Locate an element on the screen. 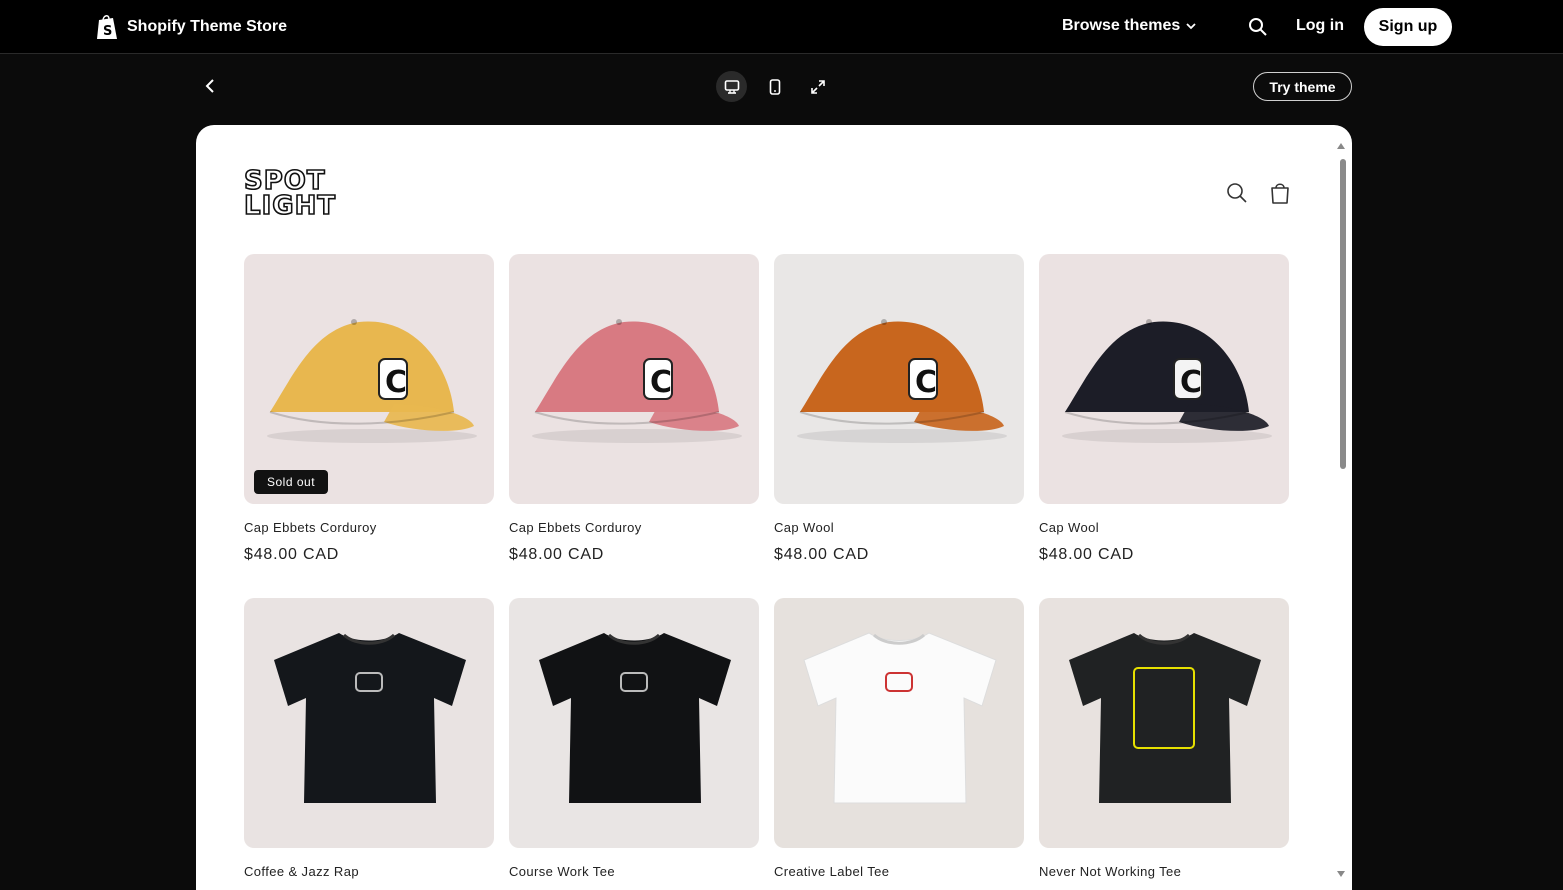  browse-themes-label: Browse themes is located at coordinates (1121, 25).